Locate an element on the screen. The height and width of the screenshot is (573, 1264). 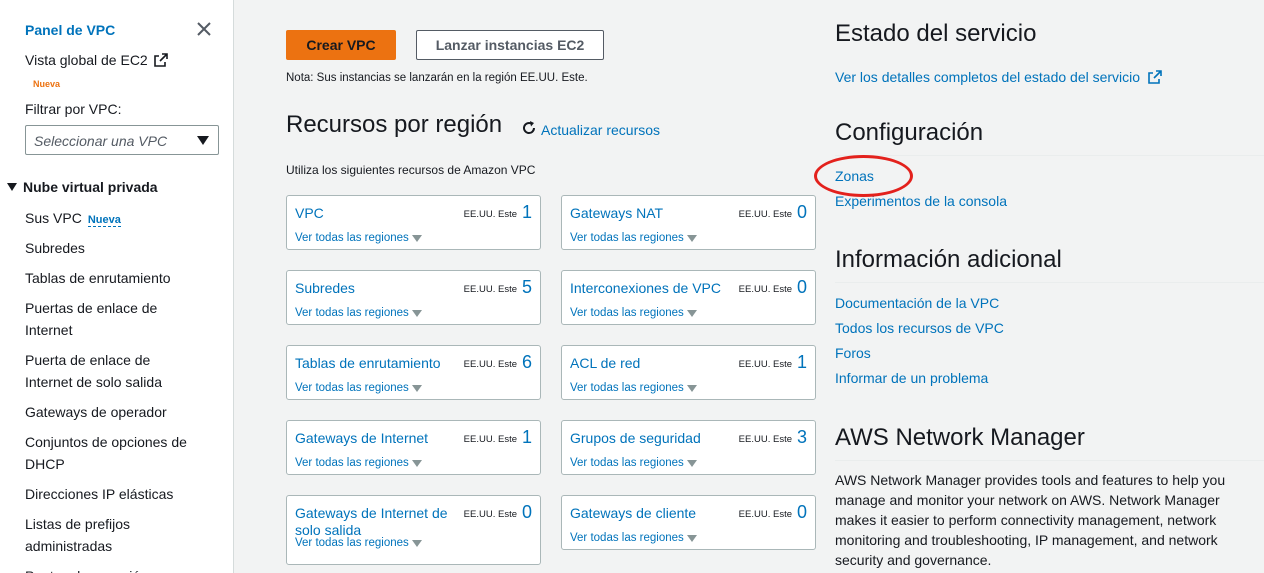
resource-card-title: Gateways de Internet is located at coordinates (377, 438).